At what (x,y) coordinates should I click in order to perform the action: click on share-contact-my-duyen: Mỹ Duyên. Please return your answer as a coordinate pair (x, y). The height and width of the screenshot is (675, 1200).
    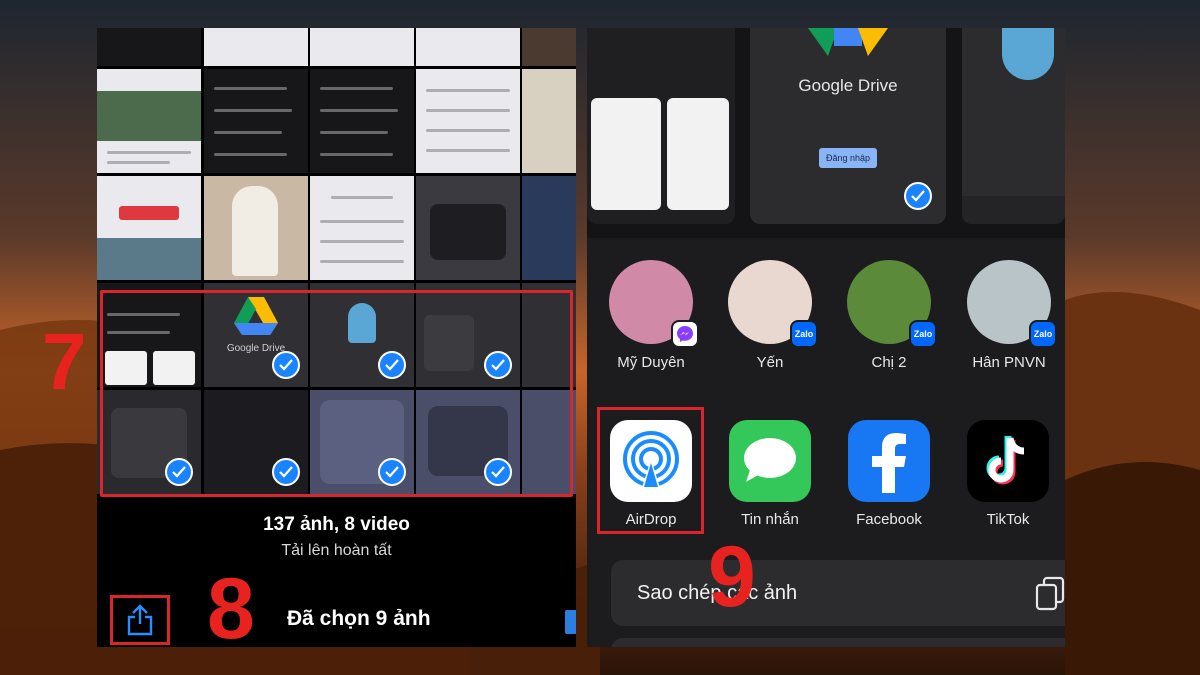
    Looking at the image, I should click on (651, 315).